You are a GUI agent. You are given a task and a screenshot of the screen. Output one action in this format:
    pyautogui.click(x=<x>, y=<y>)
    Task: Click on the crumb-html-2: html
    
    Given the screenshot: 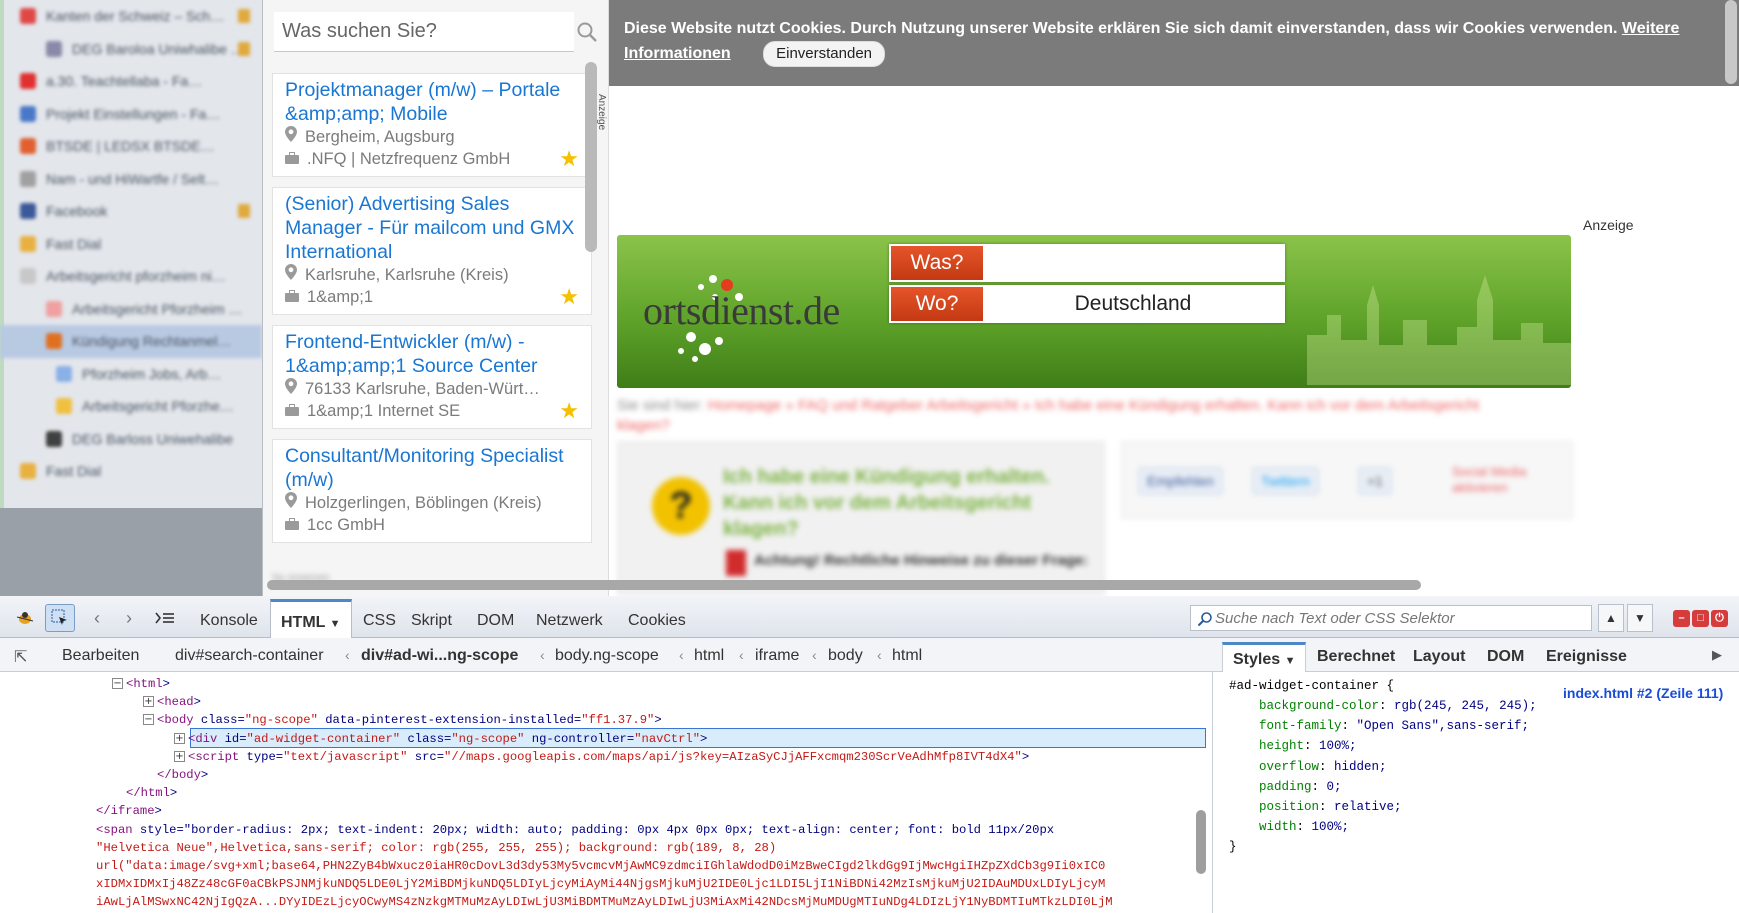 What is the action you would take?
    pyautogui.click(x=907, y=656)
    